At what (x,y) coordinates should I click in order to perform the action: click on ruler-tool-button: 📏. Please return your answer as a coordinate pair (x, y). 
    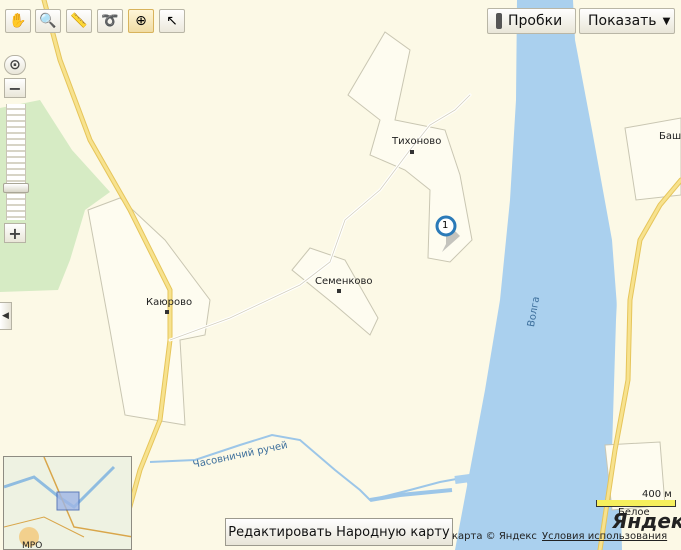
    Looking at the image, I should click on (79, 21).